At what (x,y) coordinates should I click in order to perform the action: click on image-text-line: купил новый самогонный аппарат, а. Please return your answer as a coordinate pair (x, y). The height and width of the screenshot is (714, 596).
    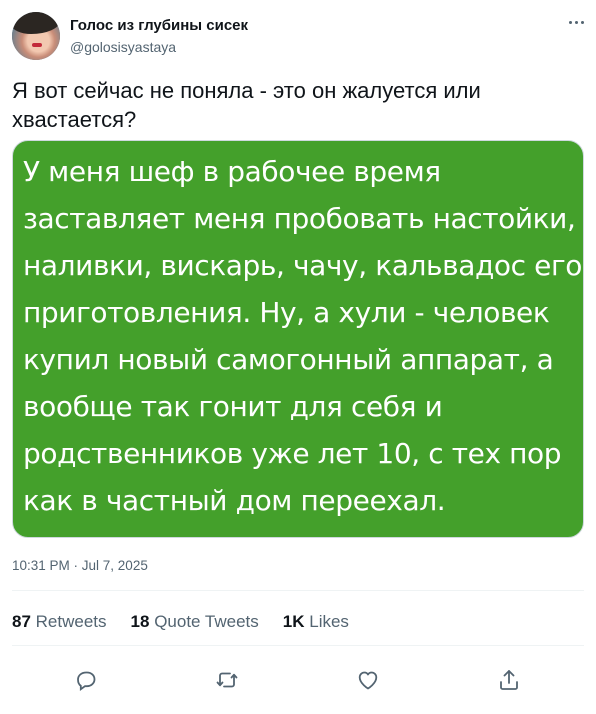
    Looking at the image, I should click on (288, 359).